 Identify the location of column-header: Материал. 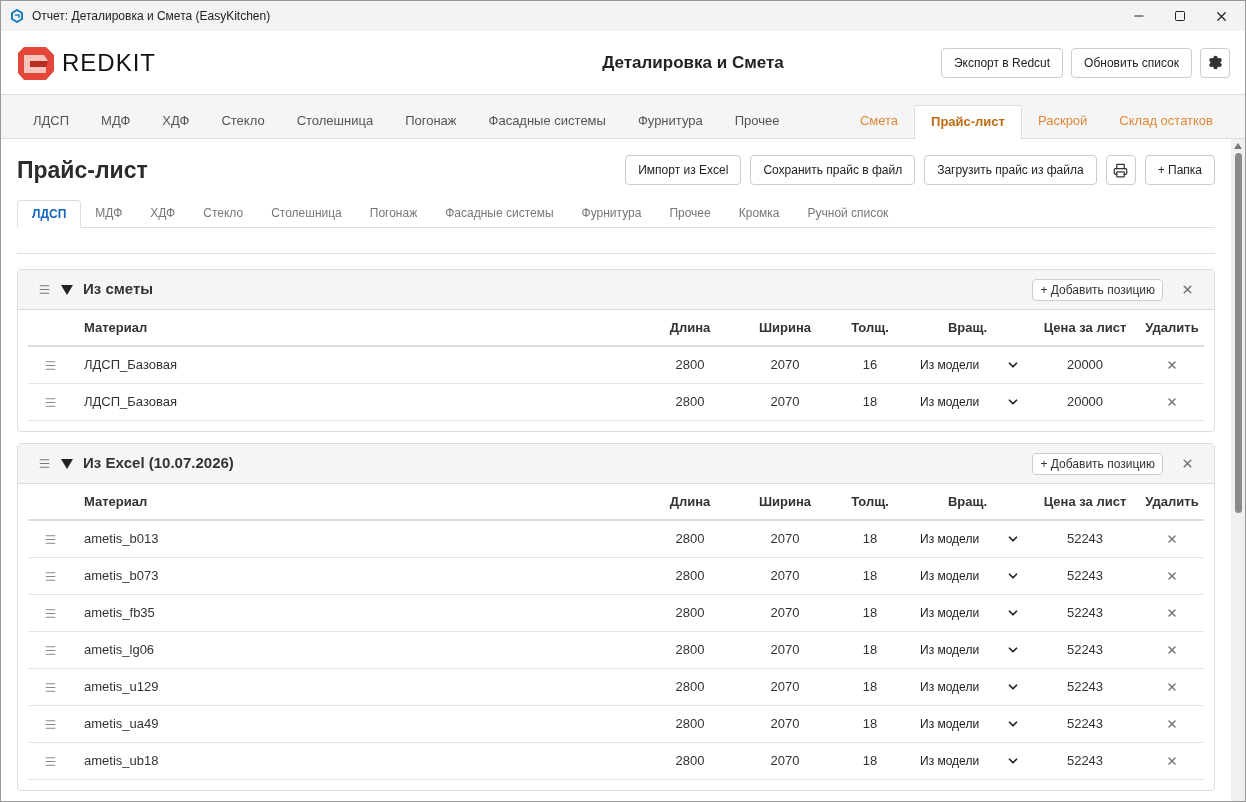
(115, 327).